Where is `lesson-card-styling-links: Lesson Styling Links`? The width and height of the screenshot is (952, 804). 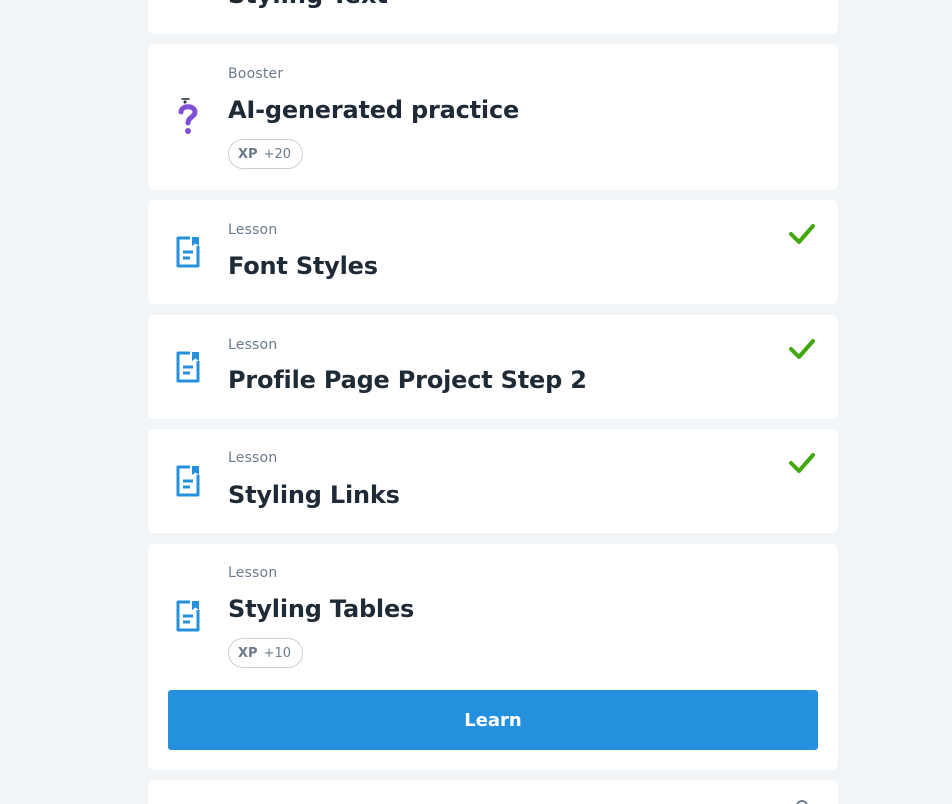
lesson-card-styling-links: Lesson Styling Links is located at coordinates (493, 481).